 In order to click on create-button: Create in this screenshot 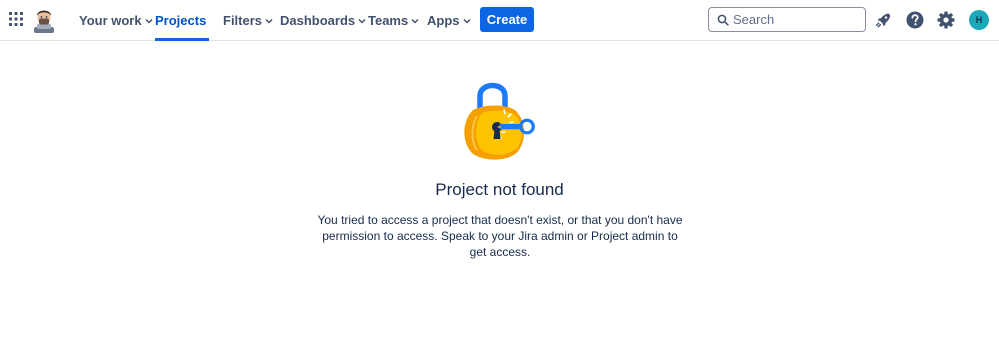, I will do `click(507, 19)`.